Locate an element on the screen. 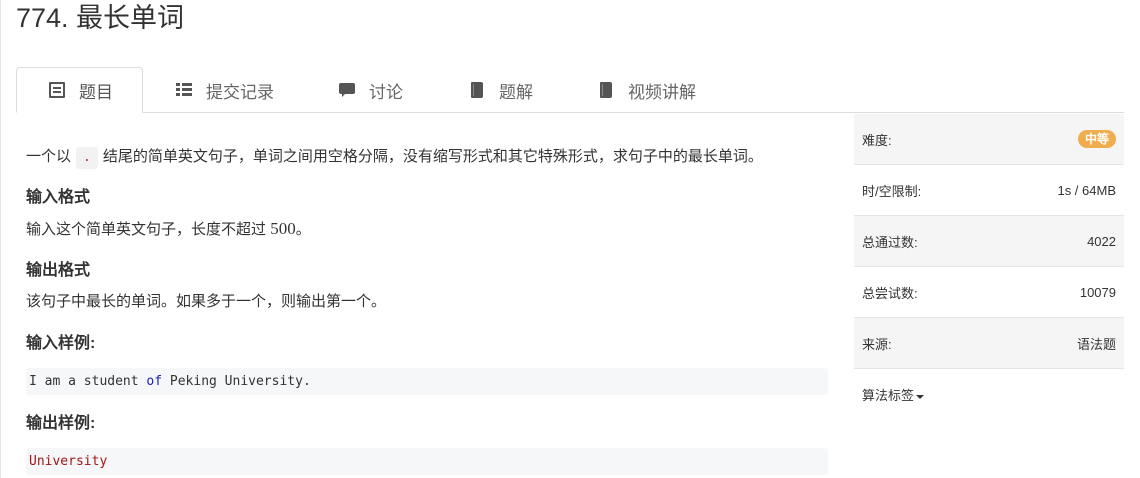 Image resolution: width=1140 pixels, height=478 pixels. tab-submissions: 提交记录 is located at coordinates (225, 90).